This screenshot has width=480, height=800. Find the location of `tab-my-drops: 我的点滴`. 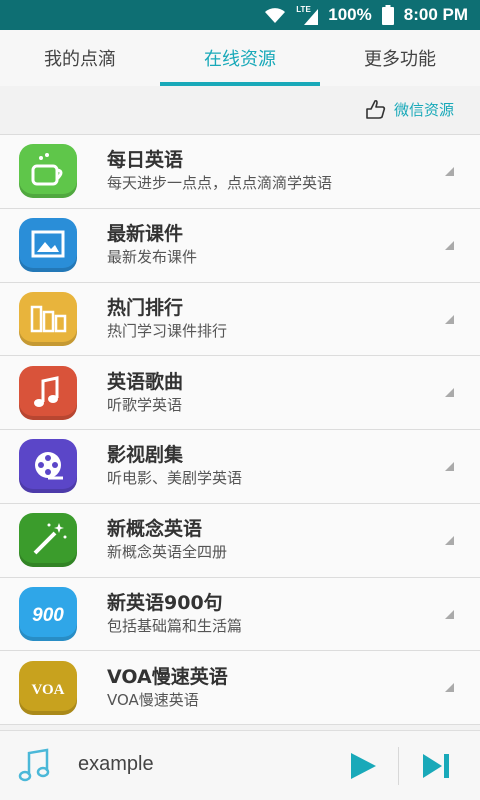

tab-my-drops: 我的点滴 is located at coordinates (80, 58).